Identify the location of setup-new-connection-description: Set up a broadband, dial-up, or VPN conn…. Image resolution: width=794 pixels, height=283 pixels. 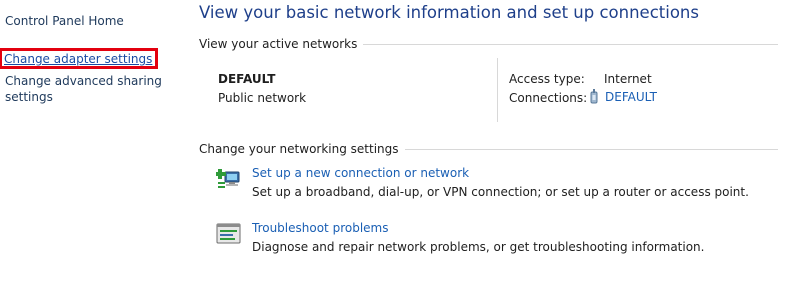
(500, 192).